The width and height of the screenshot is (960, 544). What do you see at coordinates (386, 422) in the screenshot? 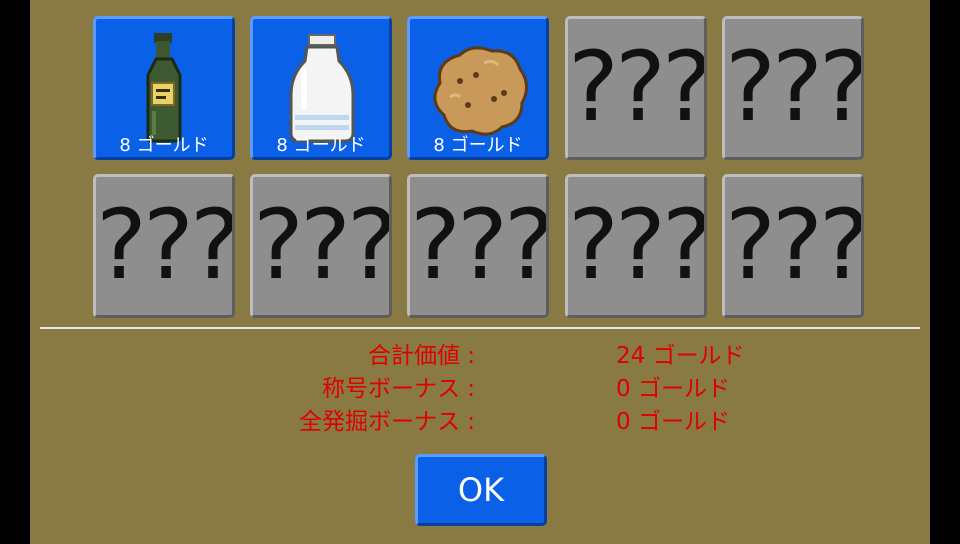
I see `dig-bonus-label: 全発掘ボーナス :` at bounding box center [386, 422].